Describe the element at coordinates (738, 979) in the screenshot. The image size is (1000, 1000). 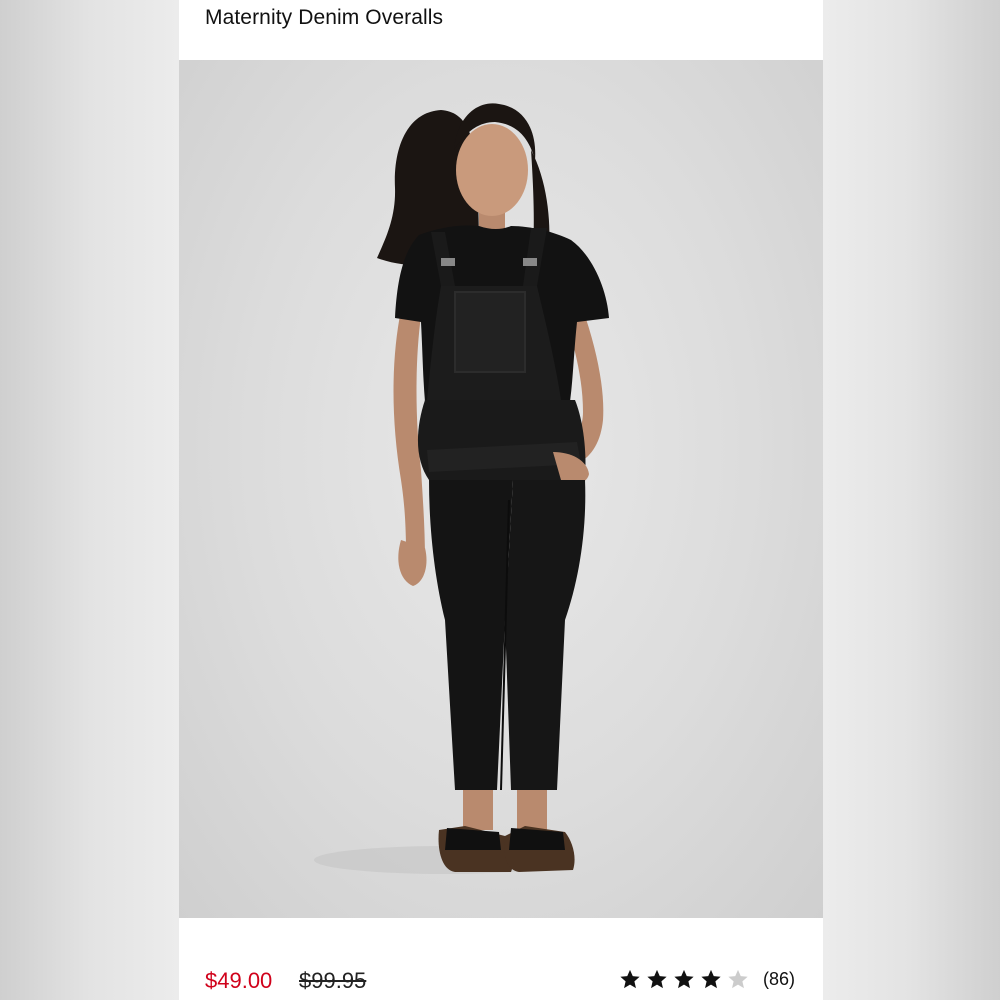
I see `star-icon-empty` at that location.